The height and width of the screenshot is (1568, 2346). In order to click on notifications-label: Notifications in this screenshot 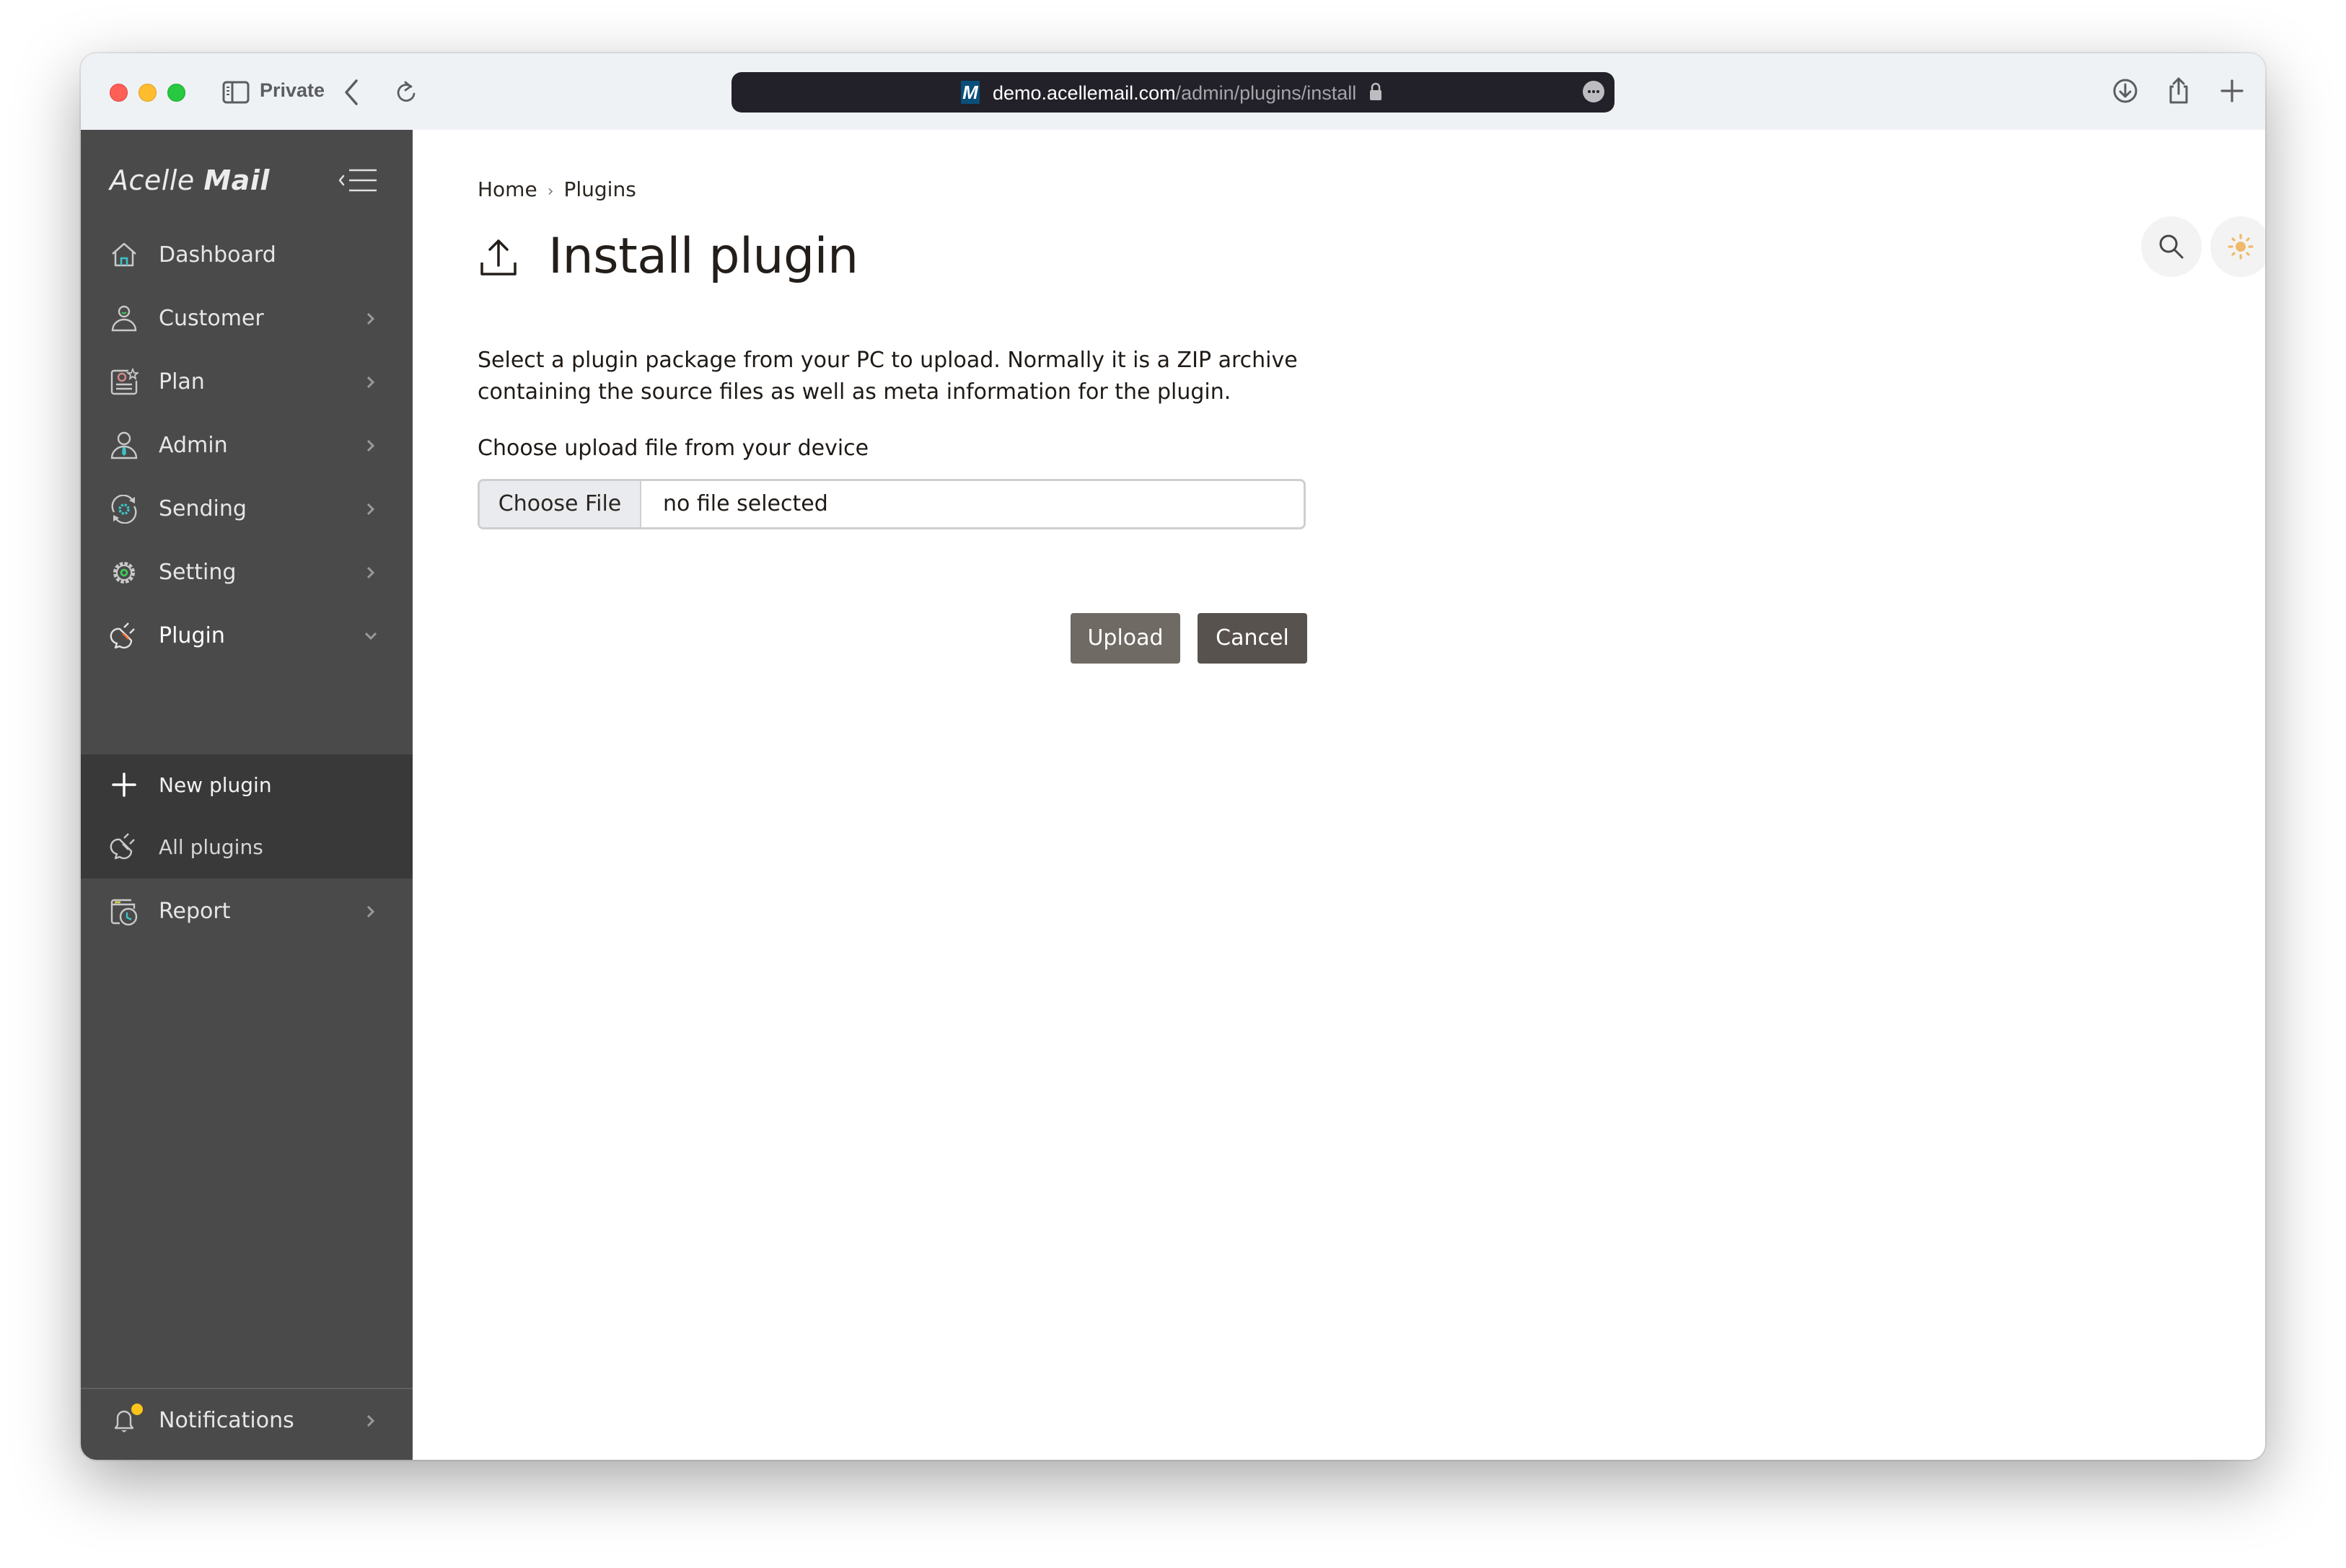, I will do `click(226, 1420)`.